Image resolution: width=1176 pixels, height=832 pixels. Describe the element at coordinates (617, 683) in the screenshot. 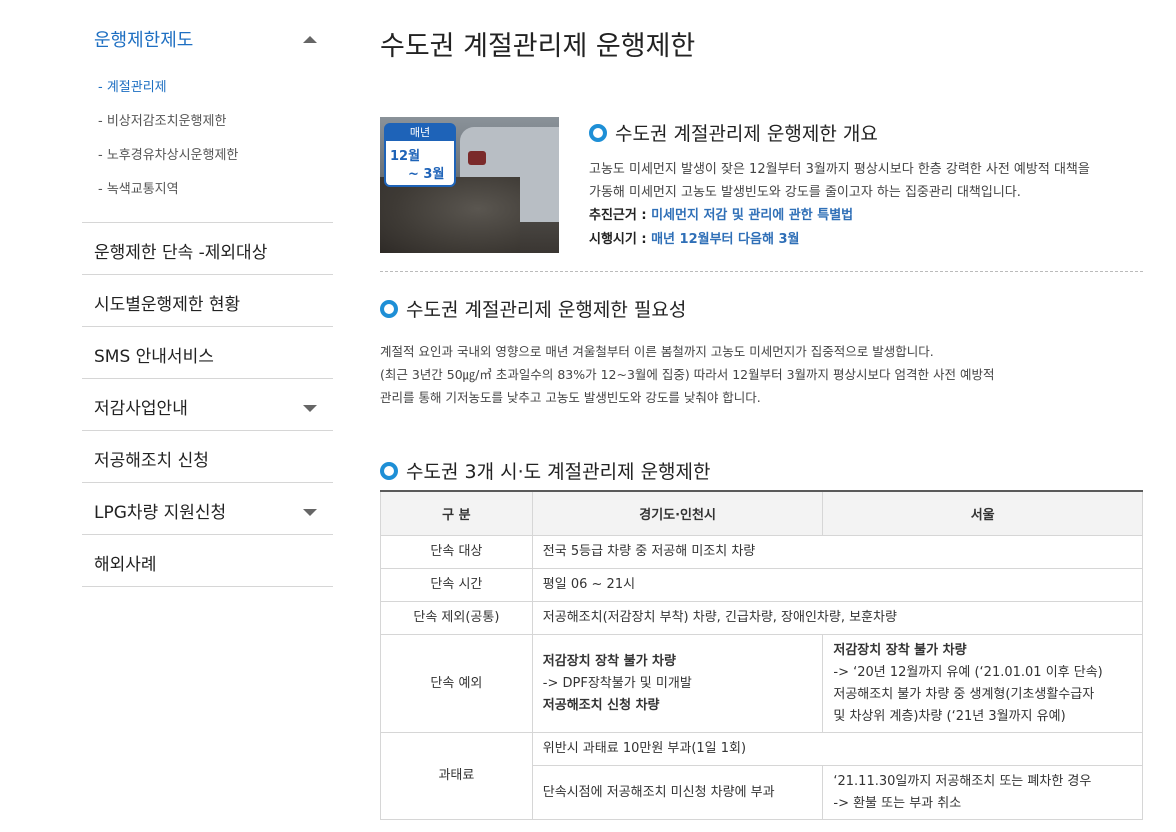

I see `cell-line: -> DPF장착불가 및 미개발` at that location.